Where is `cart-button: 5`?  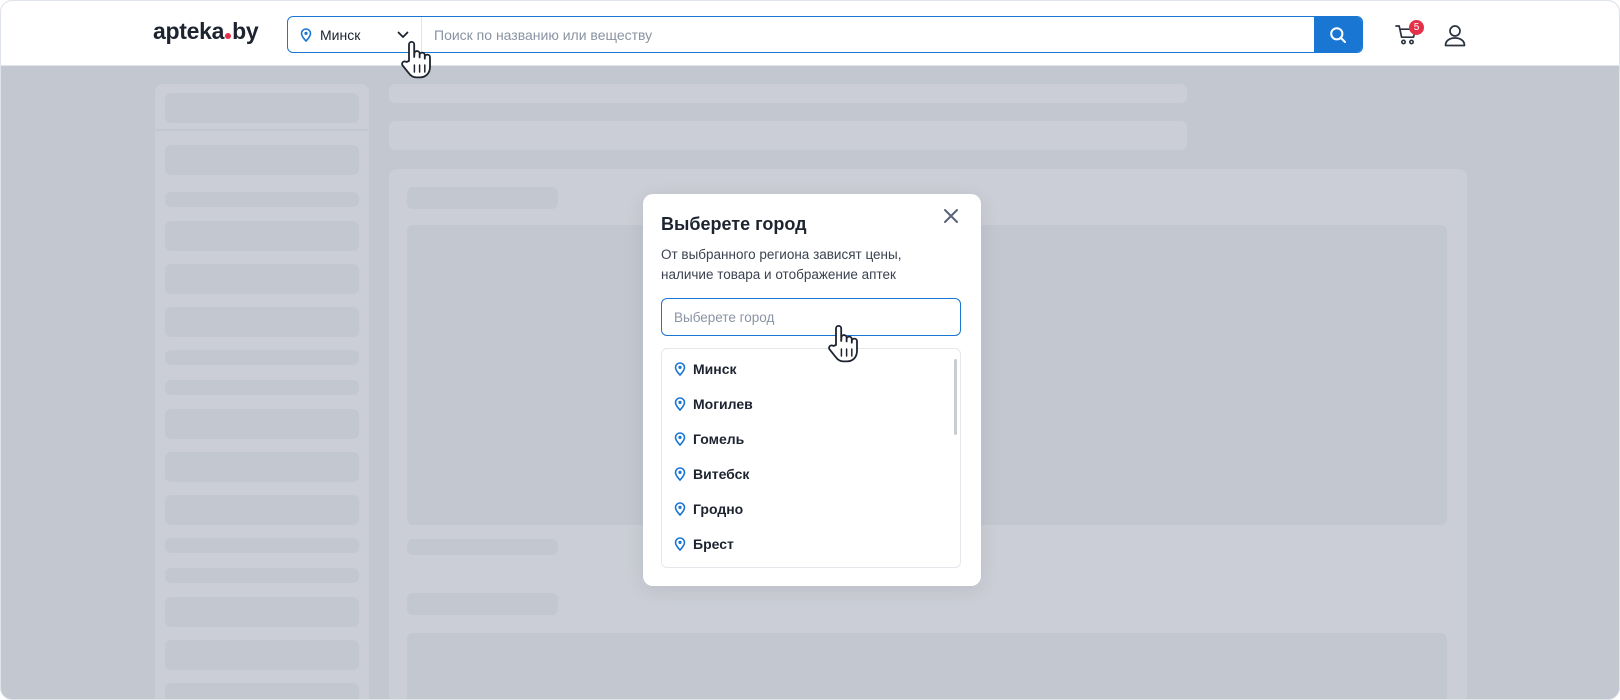
cart-button: 5 is located at coordinates (1408, 34).